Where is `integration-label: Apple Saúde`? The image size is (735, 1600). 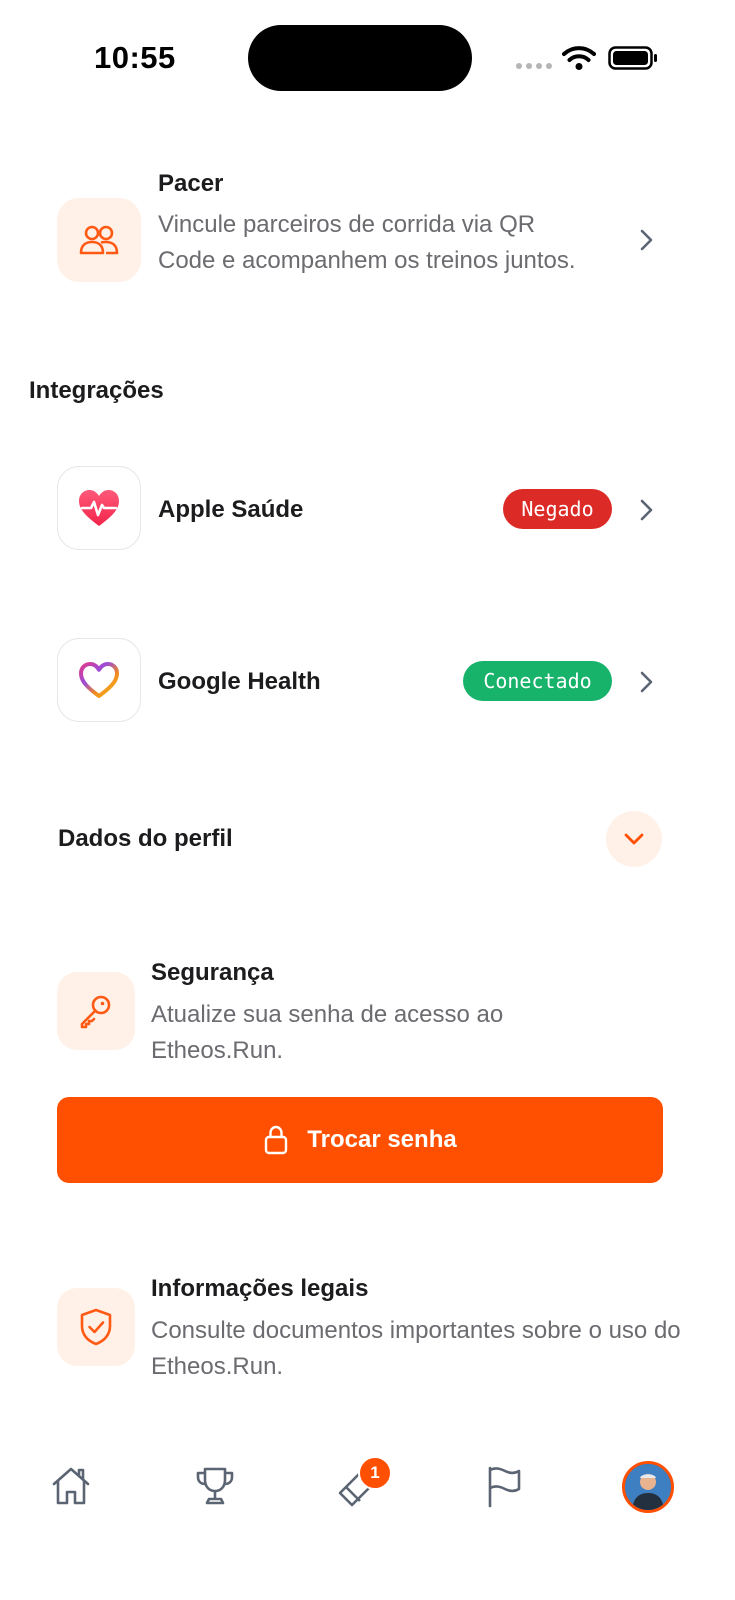
integration-label: Apple Saúde is located at coordinates (231, 509).